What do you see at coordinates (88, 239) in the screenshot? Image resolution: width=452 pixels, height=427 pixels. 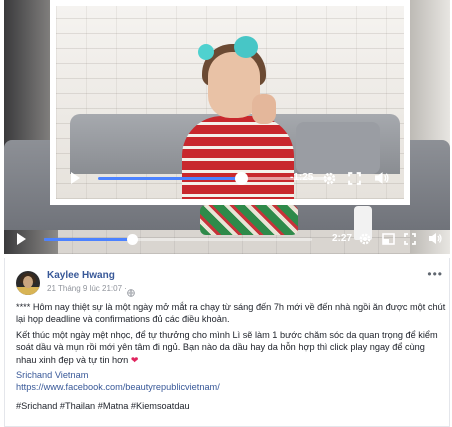 I see `background-progress-fill` at bounding box center [88, 239].